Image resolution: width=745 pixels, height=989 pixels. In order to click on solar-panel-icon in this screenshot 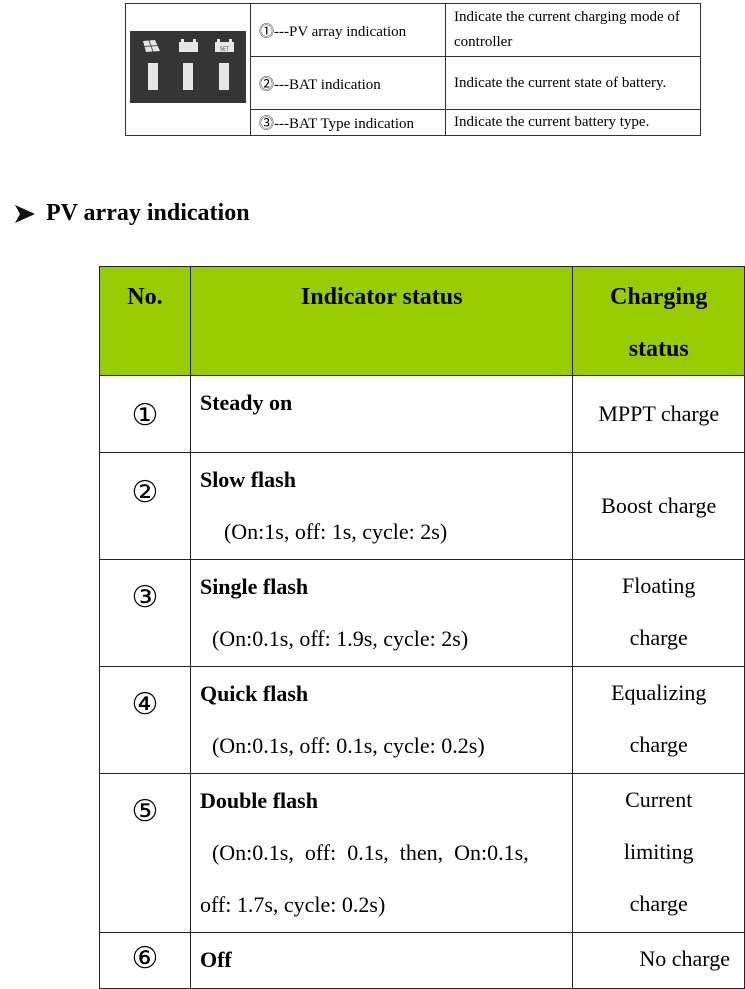, I will do `click(155, 67)`.